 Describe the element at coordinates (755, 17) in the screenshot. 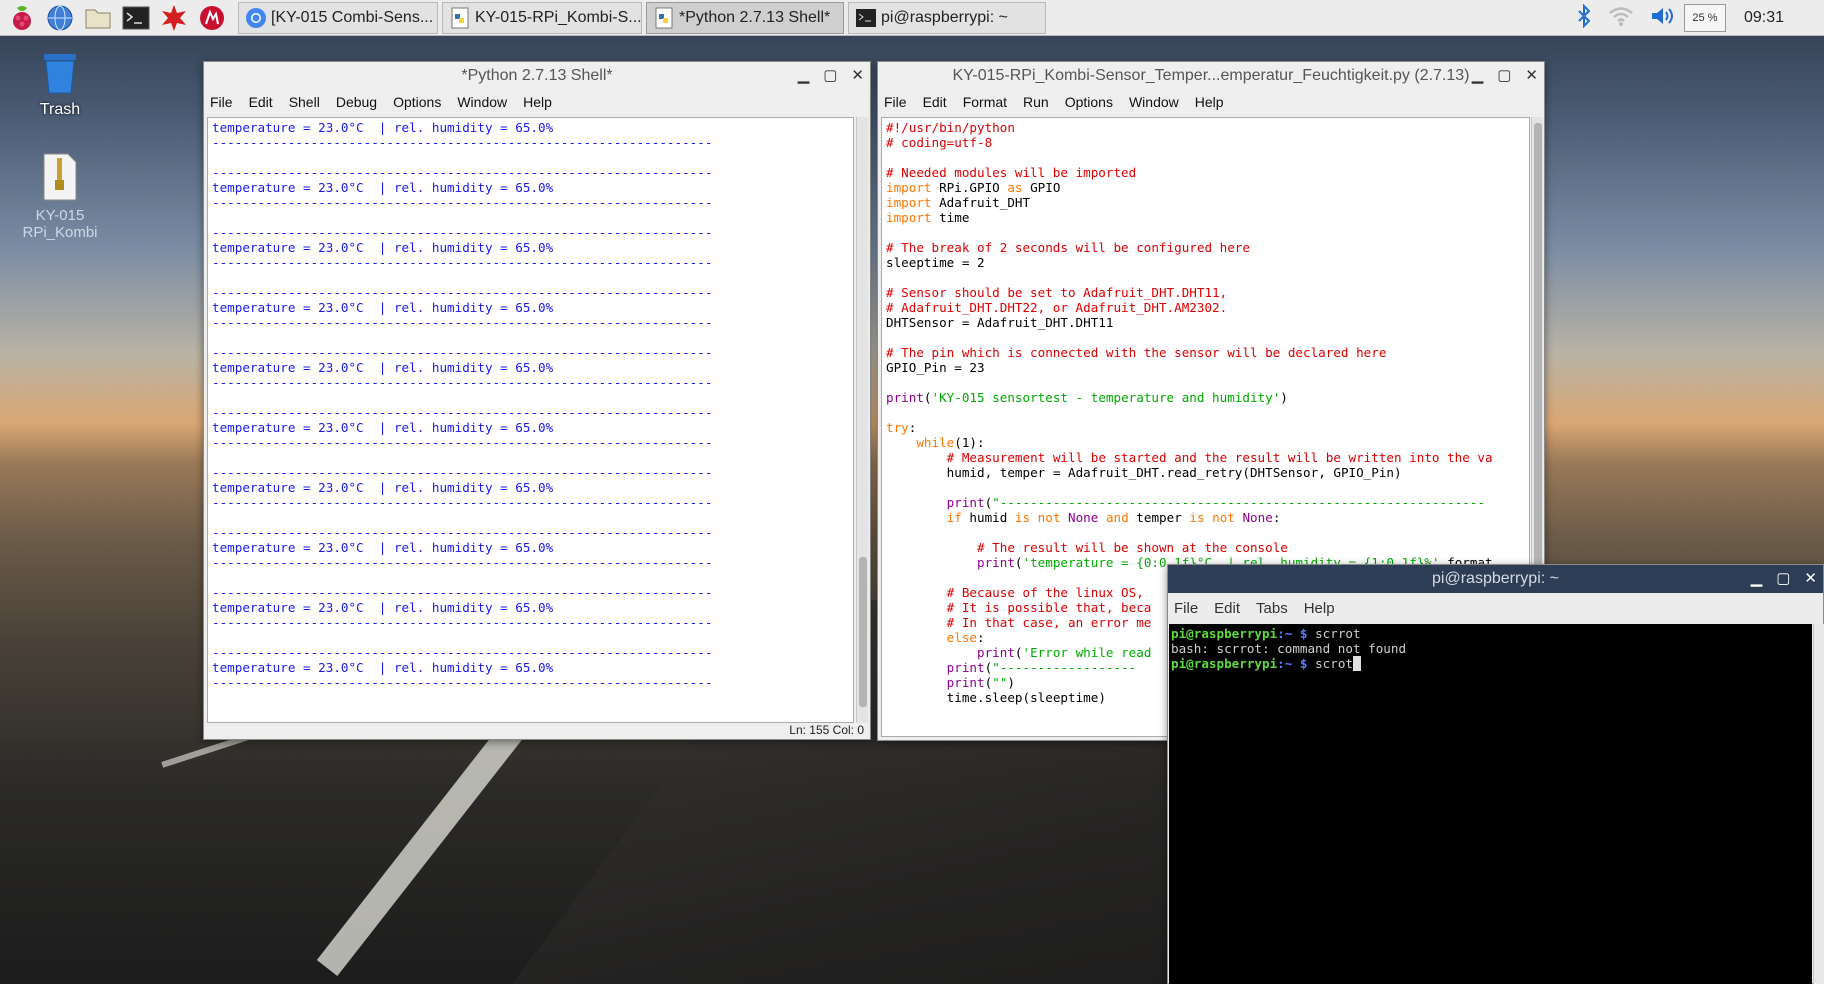

I see `task-label: *Python 2.7.13 Shell*` at that location.